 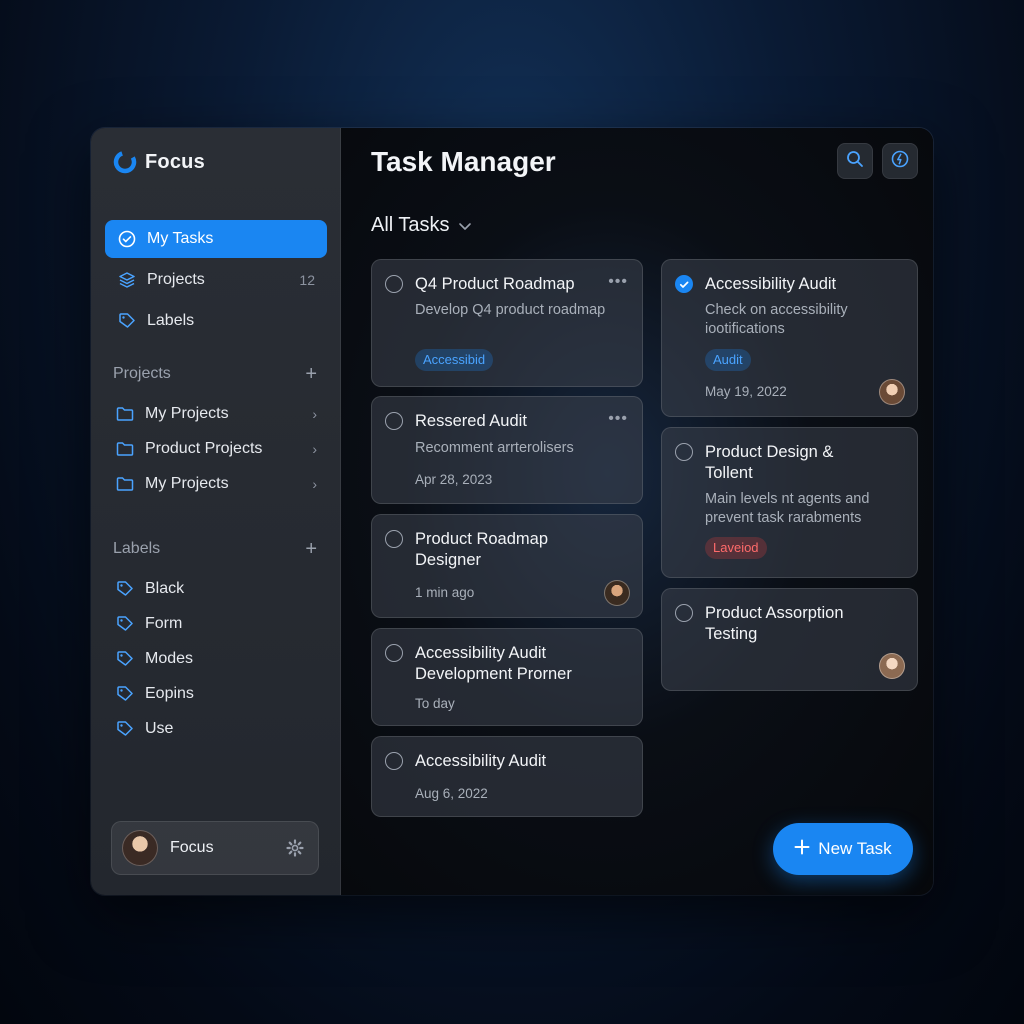 I want to click on task-tag: Laveiod, so click(x=736, y=548).